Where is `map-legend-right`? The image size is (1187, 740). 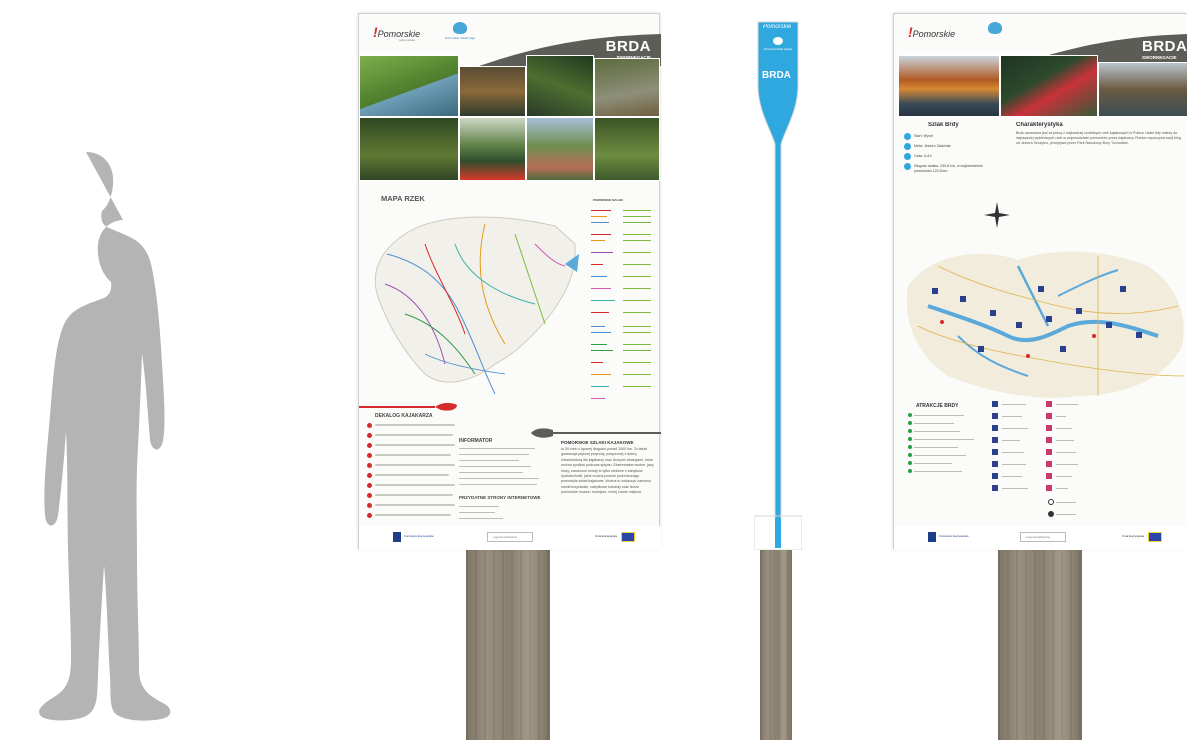 map-legend-right is located at coordinates (1067, 461).